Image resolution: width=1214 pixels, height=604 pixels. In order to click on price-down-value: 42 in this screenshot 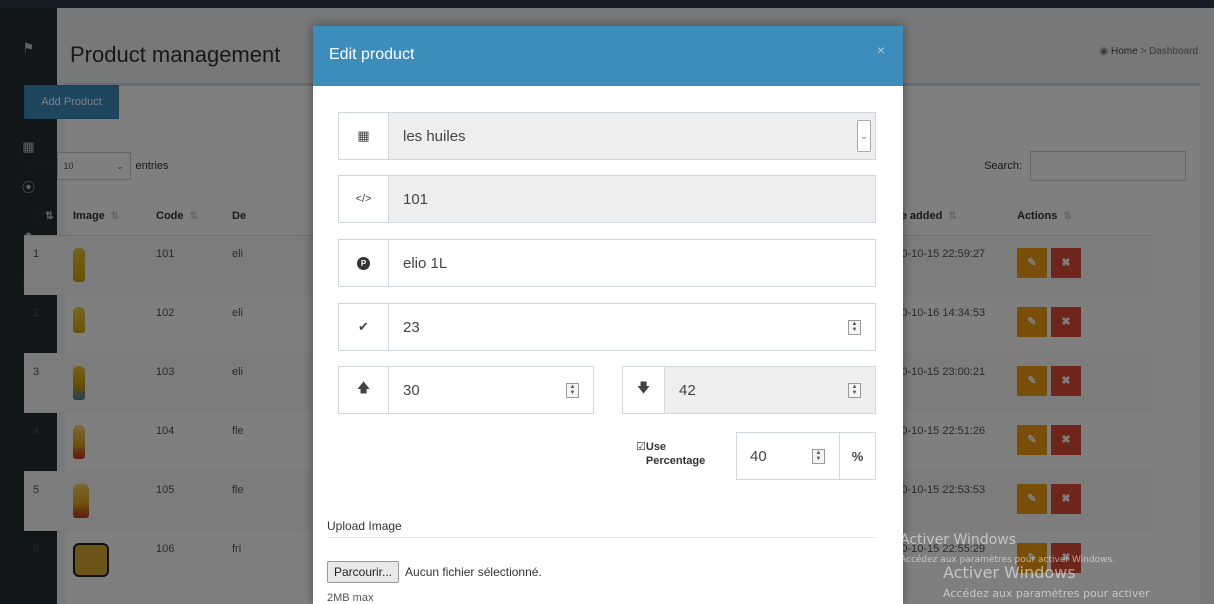, I will do `click(687, 390)`.